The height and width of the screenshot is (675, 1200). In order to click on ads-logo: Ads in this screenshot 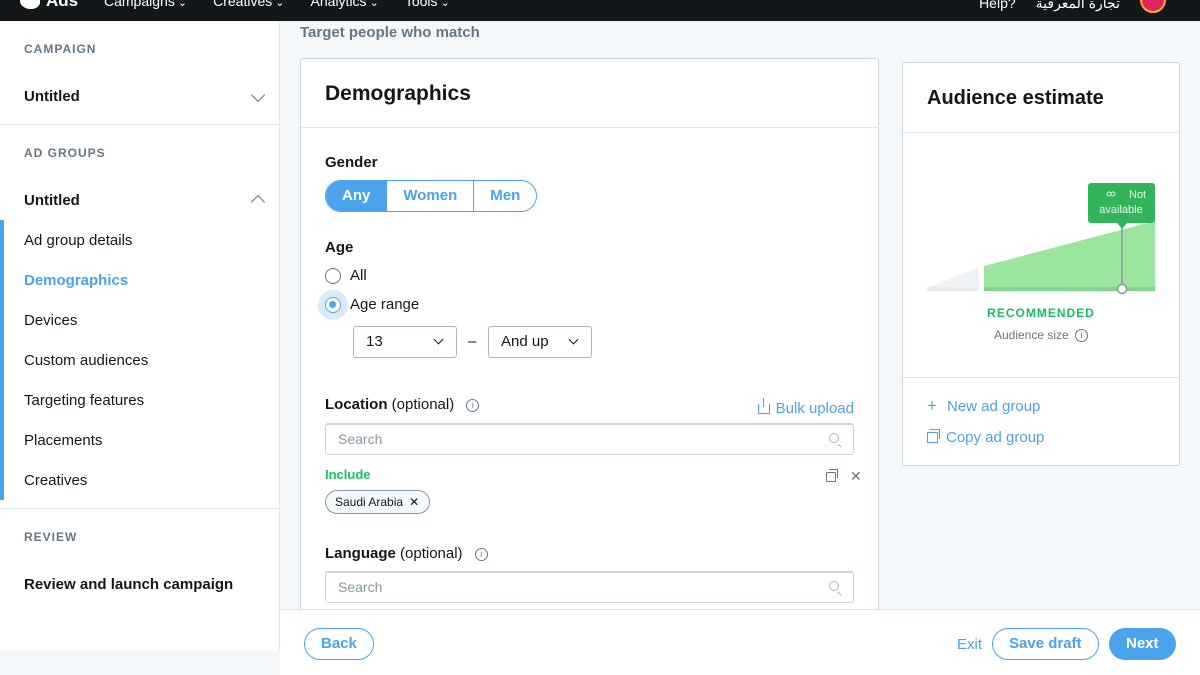, I will do `click(49, 5)`.